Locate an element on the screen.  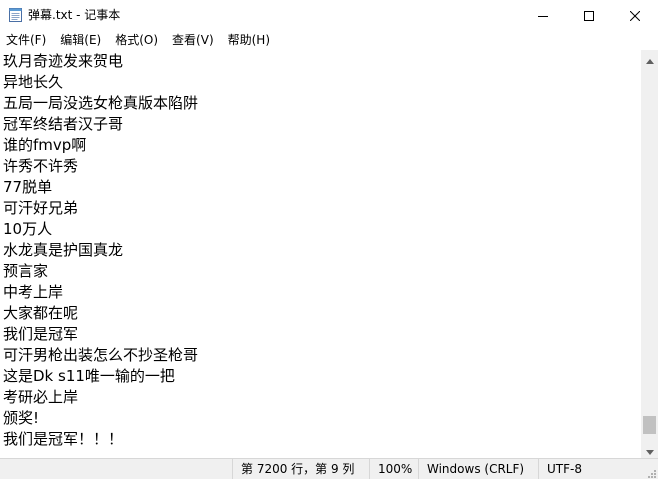
status-zoom: 100% is located at coordinates (393, 469).